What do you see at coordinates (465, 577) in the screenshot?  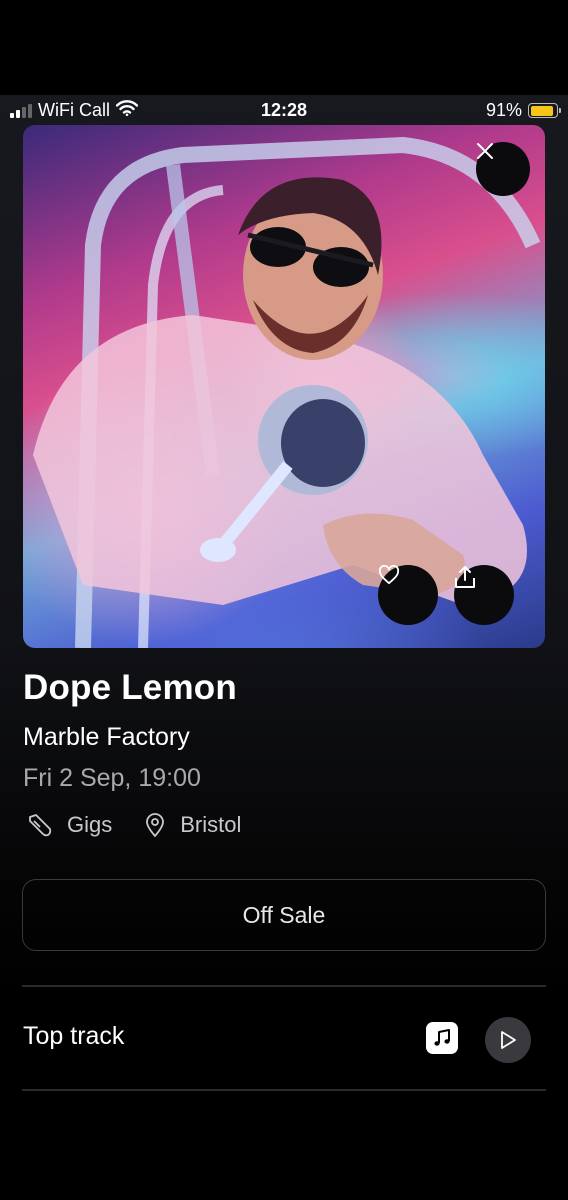 I see `share-icon` at bounding box center [465, 577].